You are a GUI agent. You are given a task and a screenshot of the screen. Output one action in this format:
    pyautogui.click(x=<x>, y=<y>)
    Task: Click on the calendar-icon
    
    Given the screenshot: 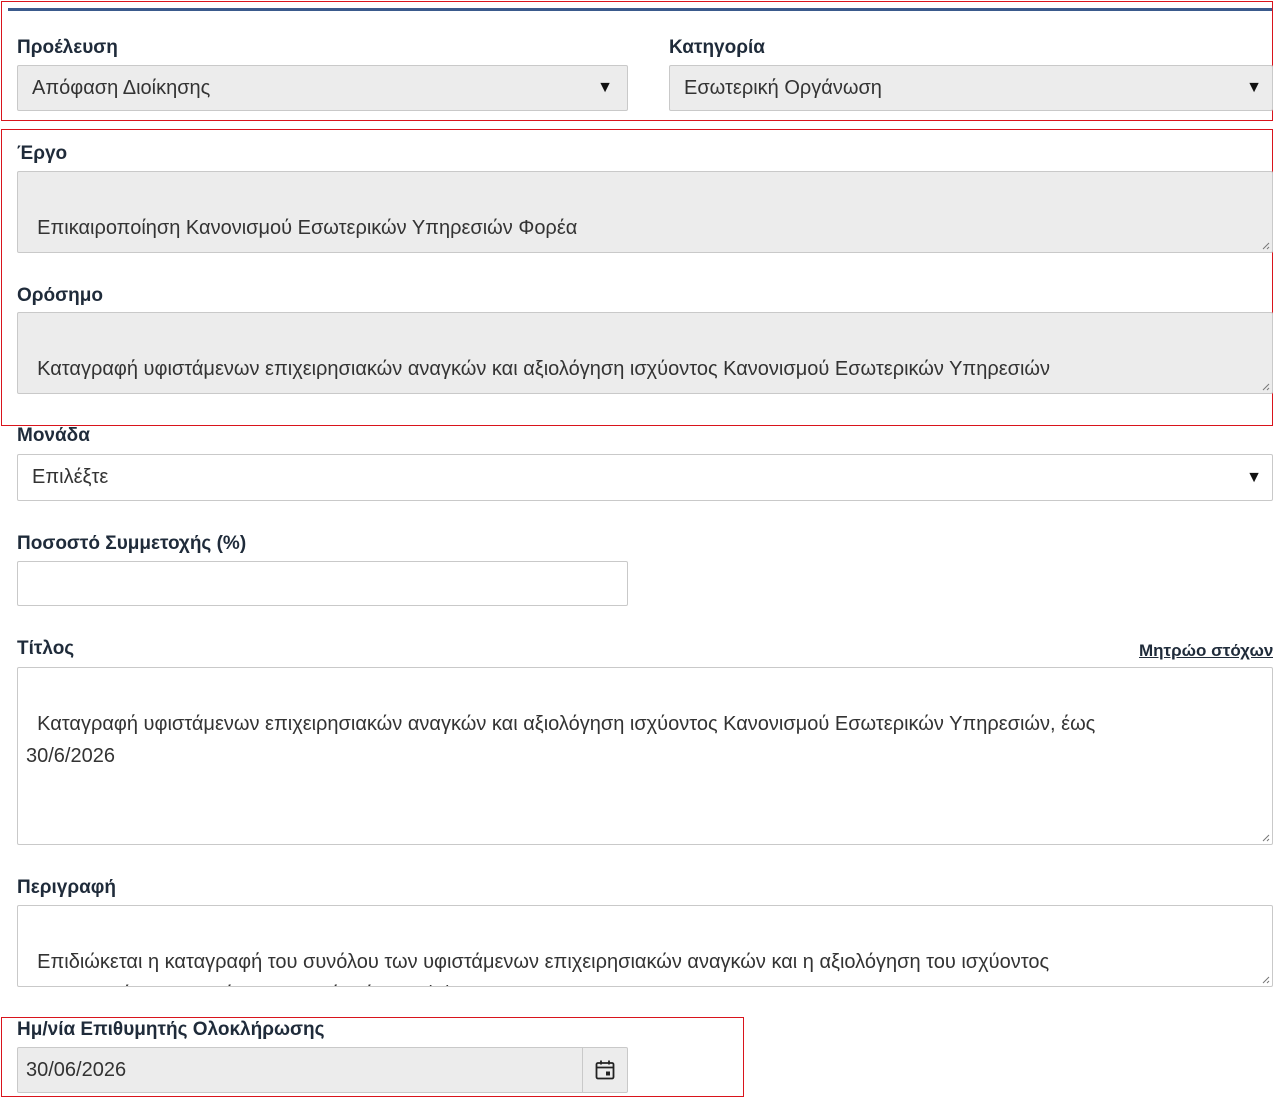 What is the action you would take?
    pyautogui.click(x=605, y=1070)
    